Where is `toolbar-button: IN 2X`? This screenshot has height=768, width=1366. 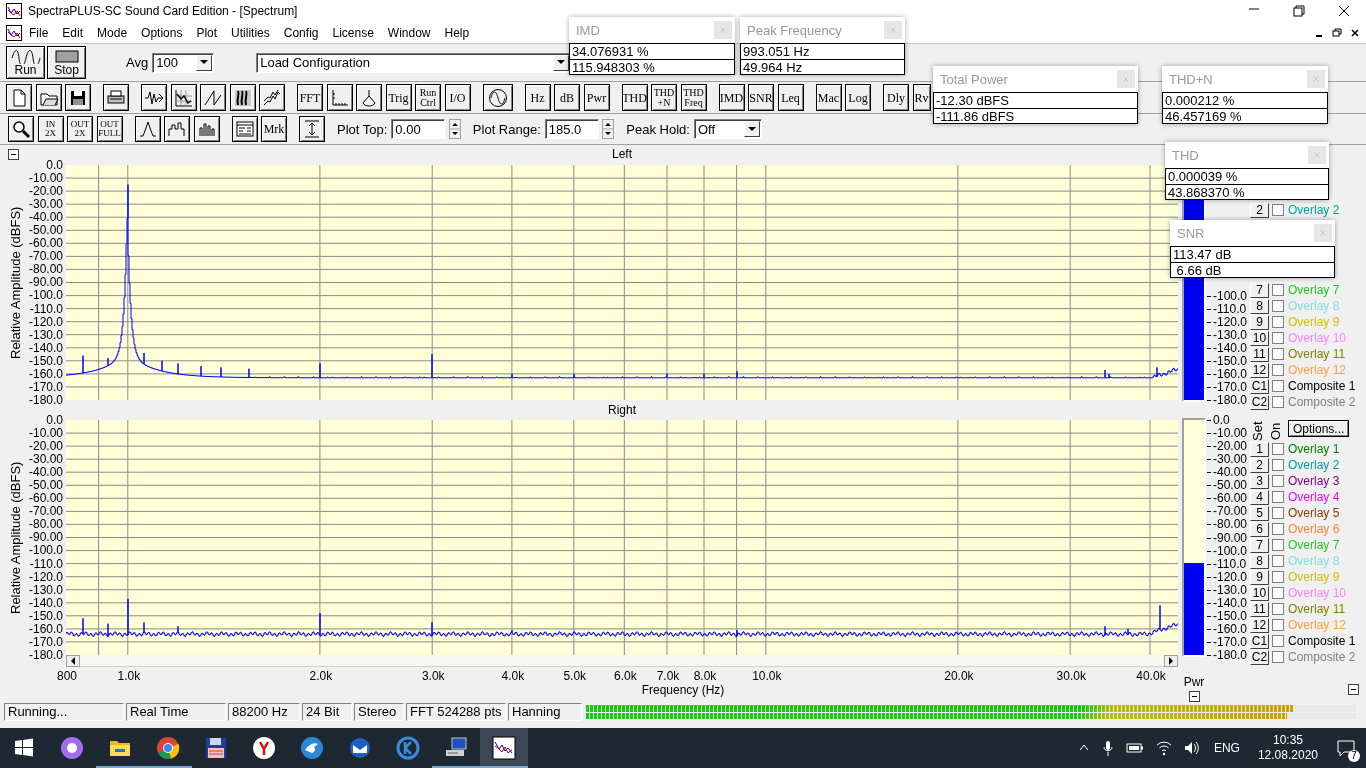 toolbar-button: IN 2X is located at coordinates (50, 129).